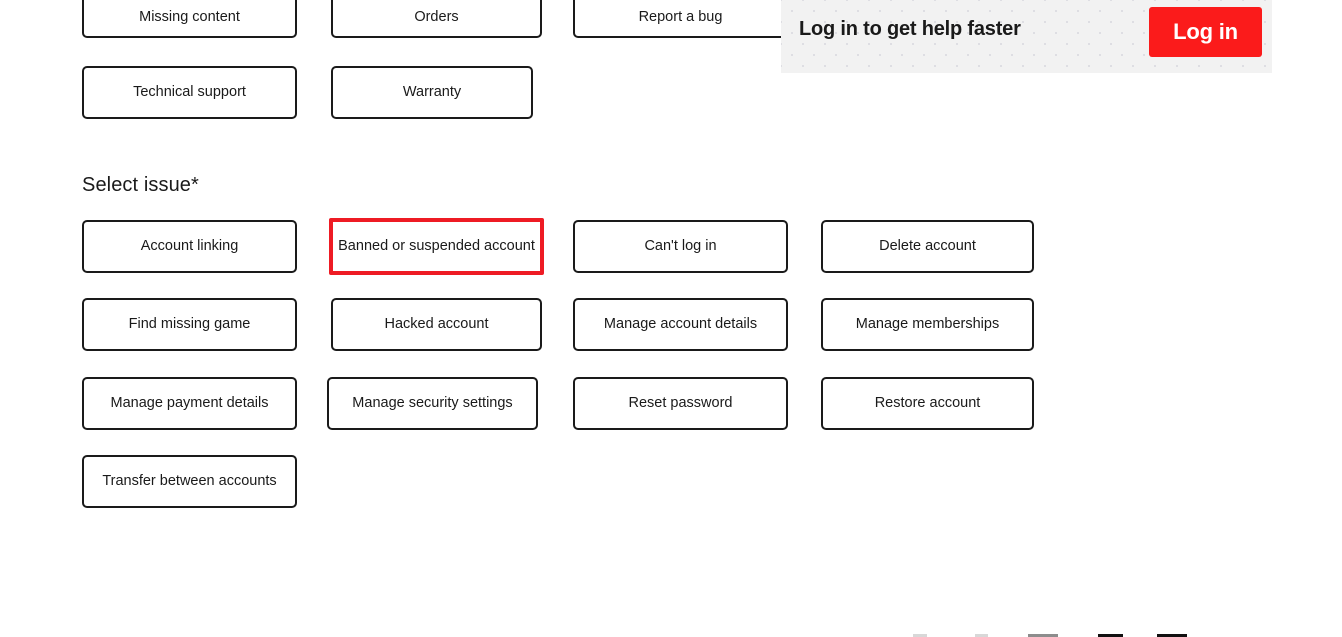 This screenshot has height=637, width=1342. I want to click on login-prompt-banner: Log in to get help faster Log in, so click(1026, 36).